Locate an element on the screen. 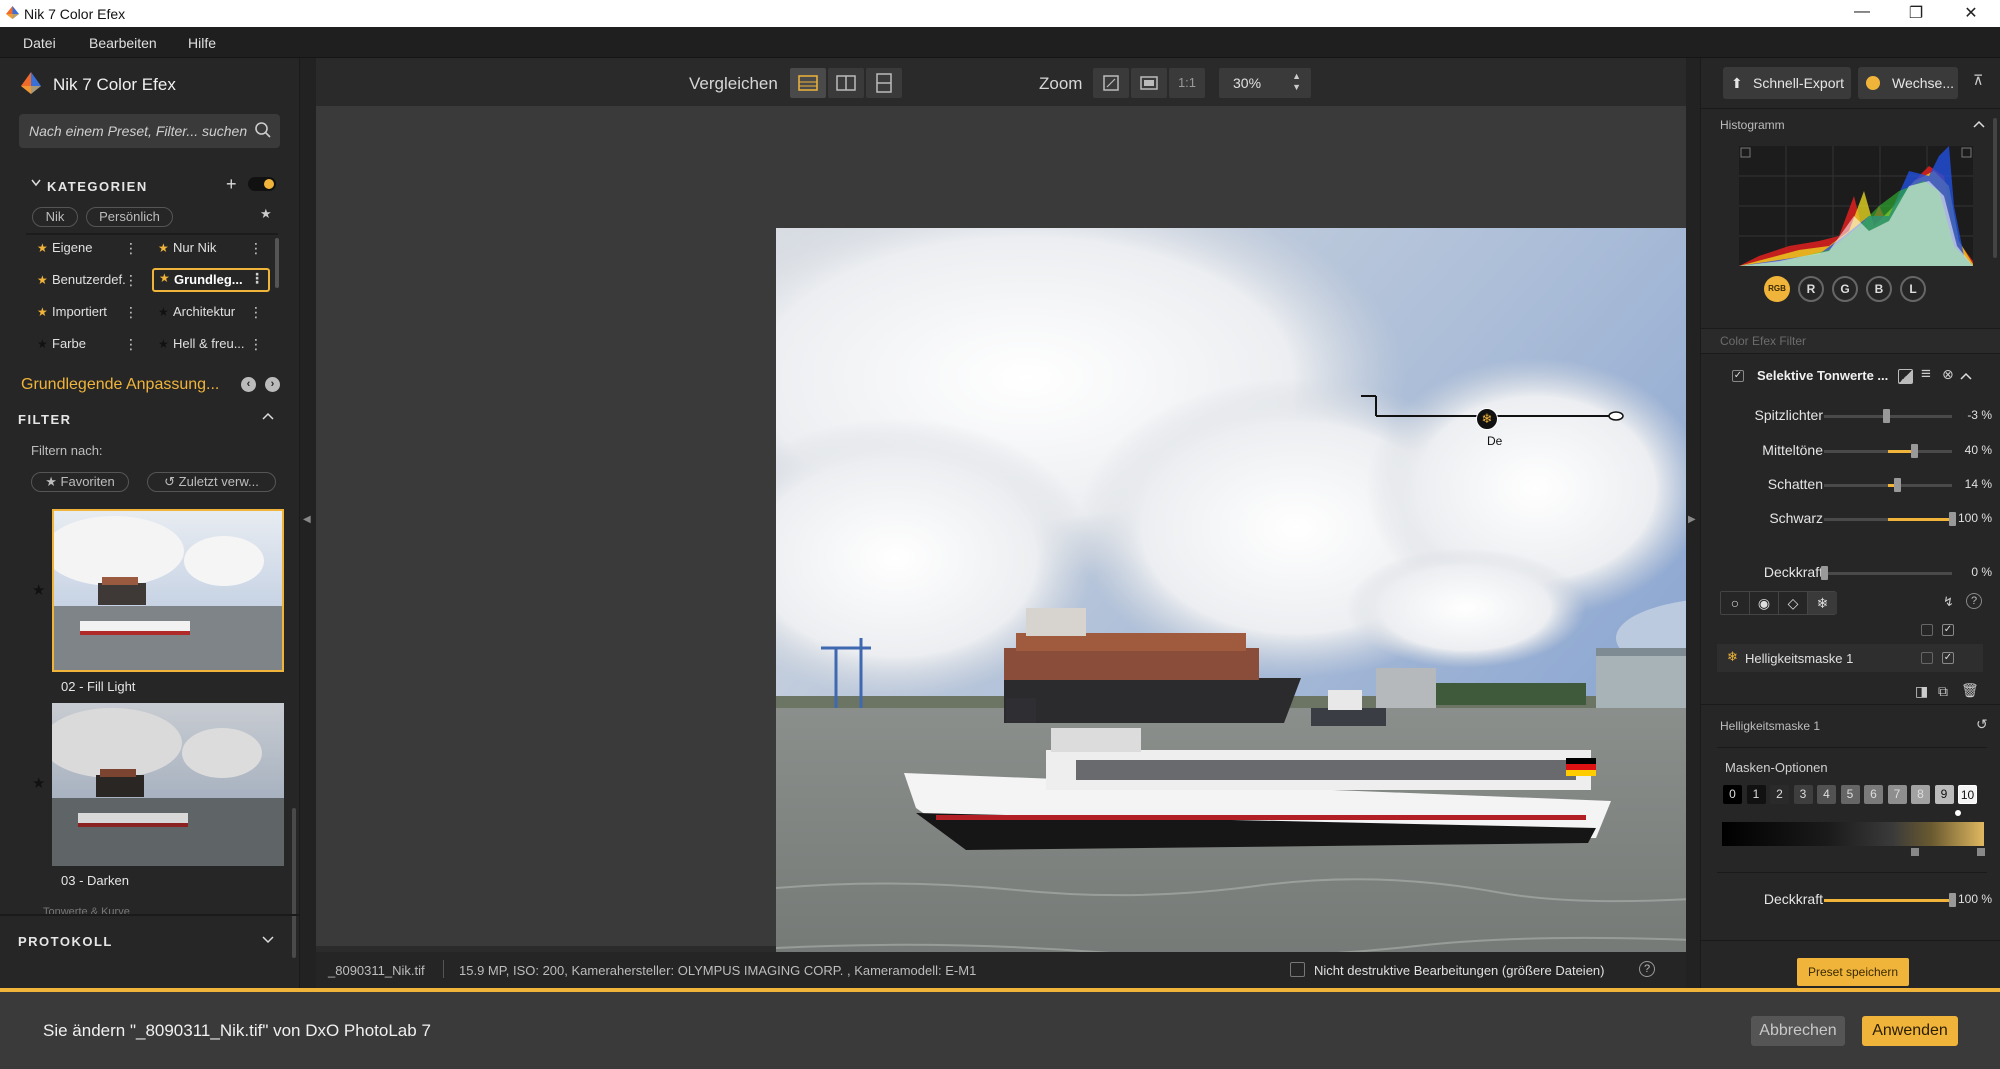  quick-export-button: ⬆ Schnell-Export is located at coordinates (1787, 83).